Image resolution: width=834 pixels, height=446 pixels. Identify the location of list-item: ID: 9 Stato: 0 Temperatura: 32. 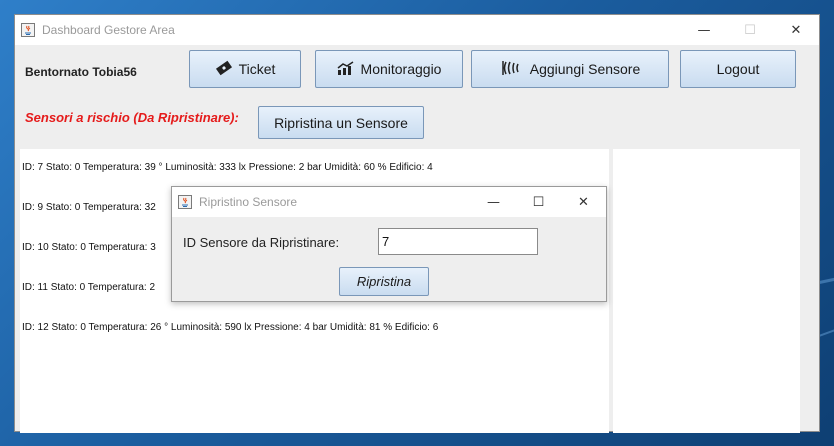
(89, 207).